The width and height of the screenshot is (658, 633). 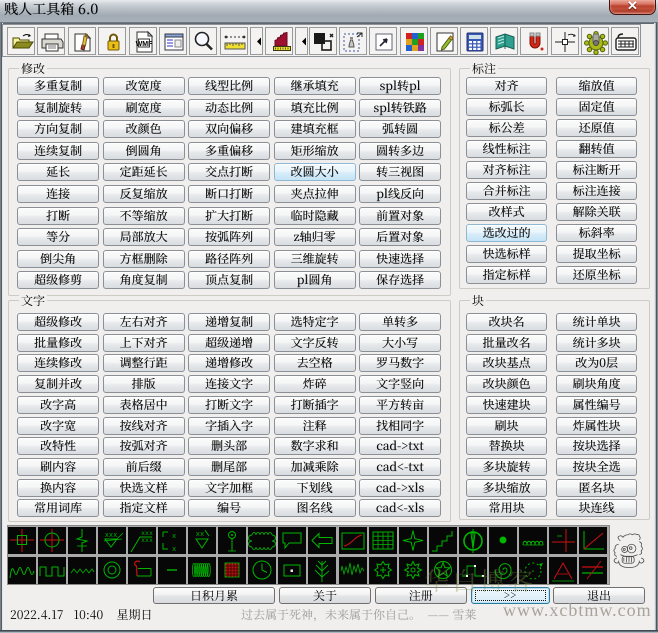 I want to click on svg-text: xx, so click(x=200, y=535).